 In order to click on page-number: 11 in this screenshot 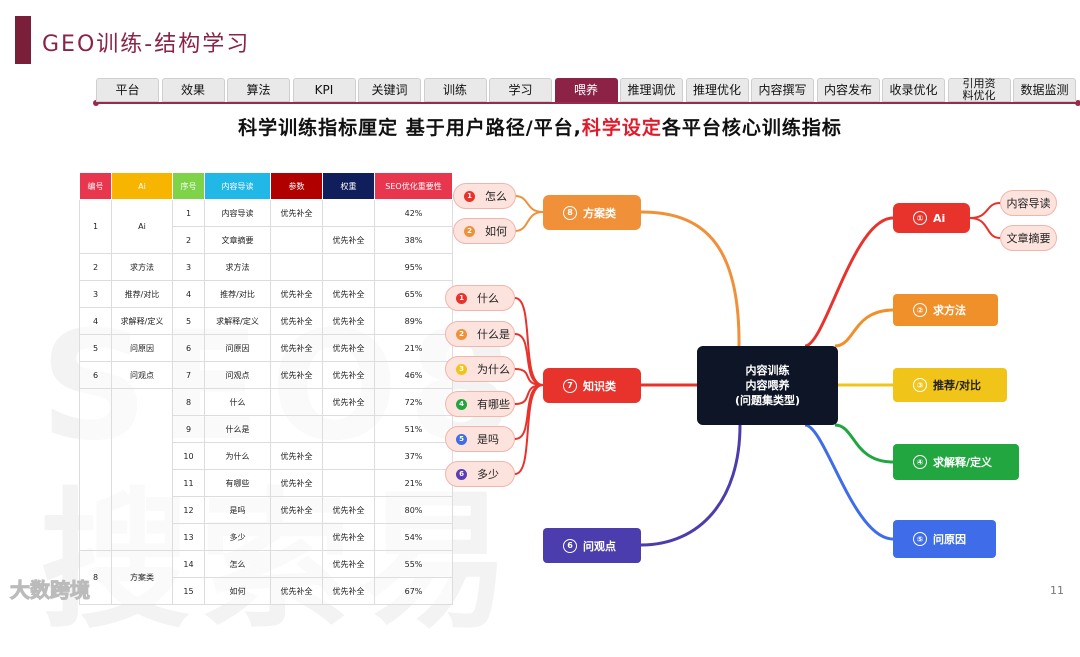, I will do `click(1057, 590)`.